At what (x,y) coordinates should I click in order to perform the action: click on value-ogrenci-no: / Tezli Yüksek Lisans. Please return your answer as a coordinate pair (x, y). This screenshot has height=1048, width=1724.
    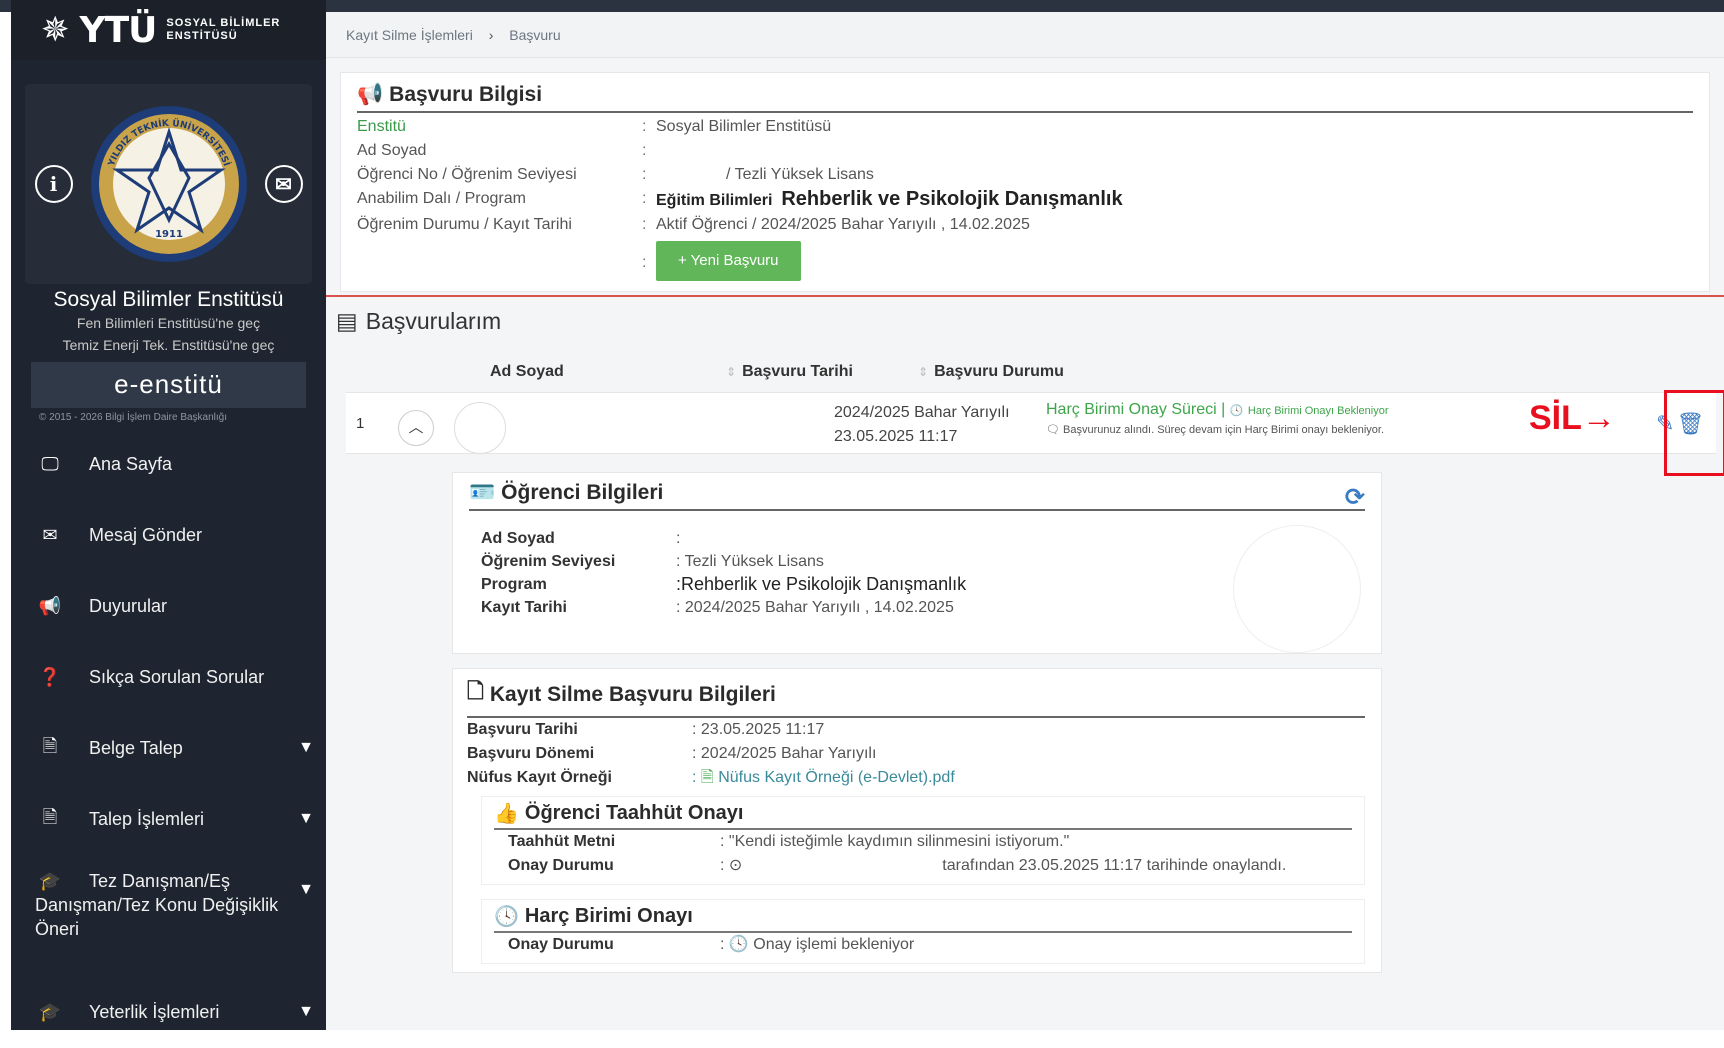
    Looking at the image, I should click on (800, 174).